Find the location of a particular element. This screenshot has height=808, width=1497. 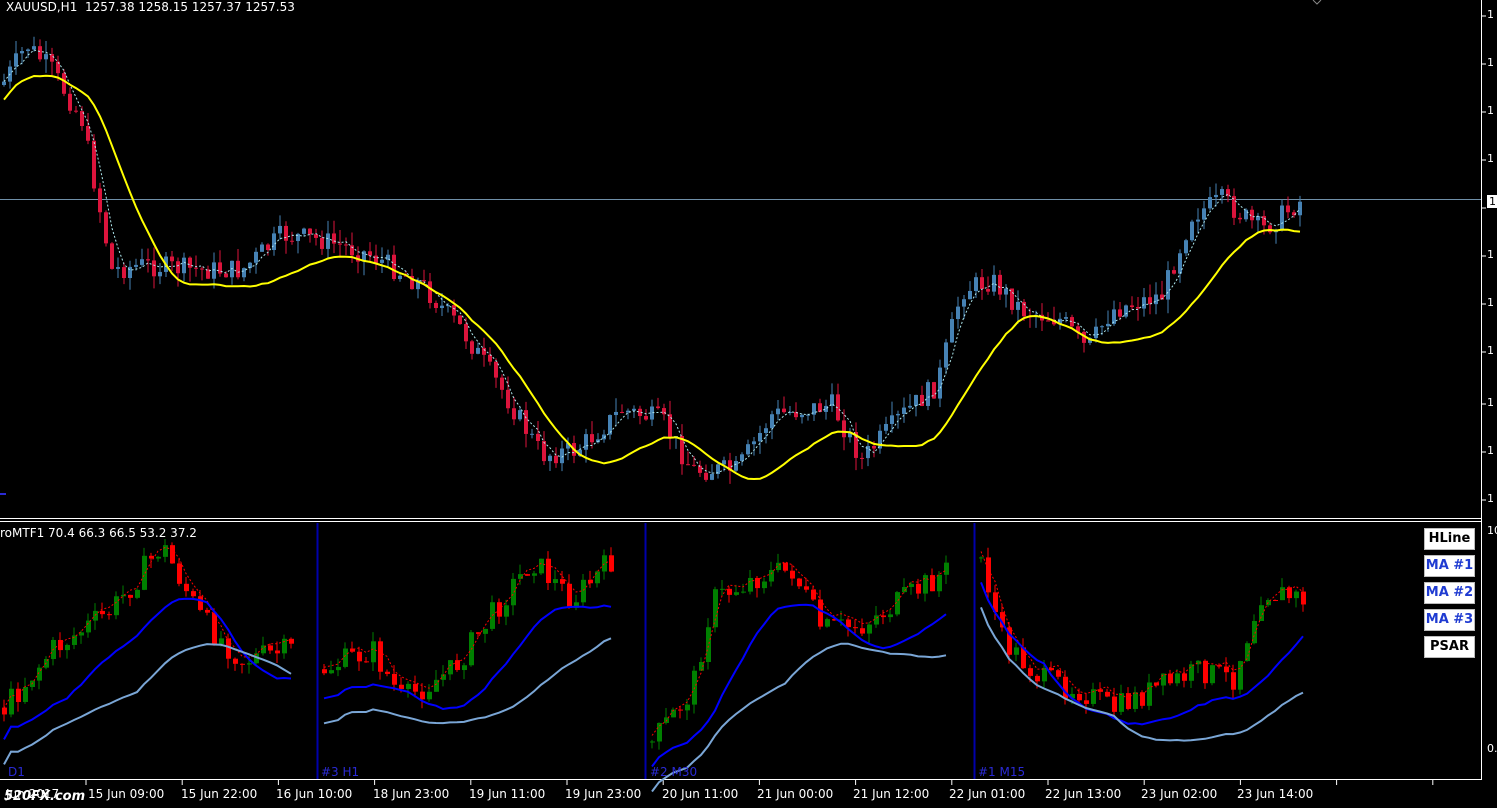

tf-label-d1: D1 is located at coordinates (16, 772).